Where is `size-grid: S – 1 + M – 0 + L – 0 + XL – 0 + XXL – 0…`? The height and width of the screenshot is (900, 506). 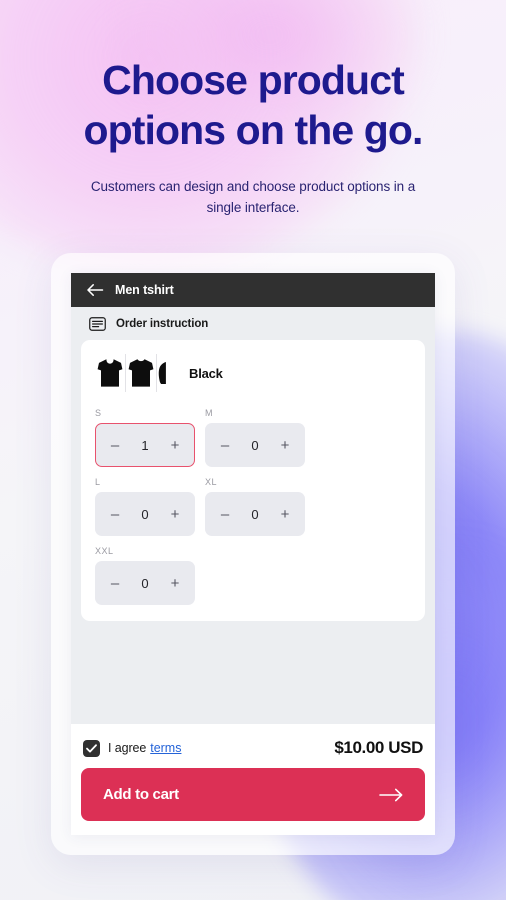 size-grid: S – 1 + M – 0 + L – 0 + XL – 0 + XXL – 0… is located at coordinates (253, 506).